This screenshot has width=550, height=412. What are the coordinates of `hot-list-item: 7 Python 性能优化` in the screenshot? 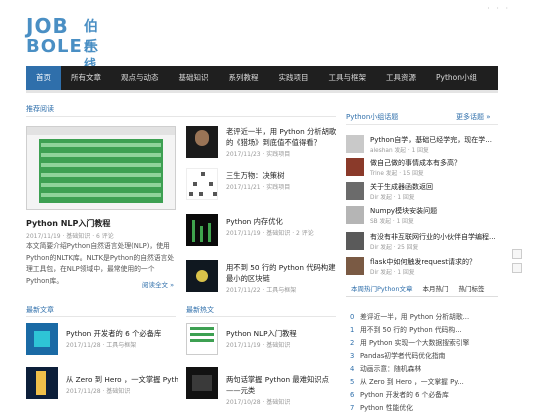 It's located at (423, 407).